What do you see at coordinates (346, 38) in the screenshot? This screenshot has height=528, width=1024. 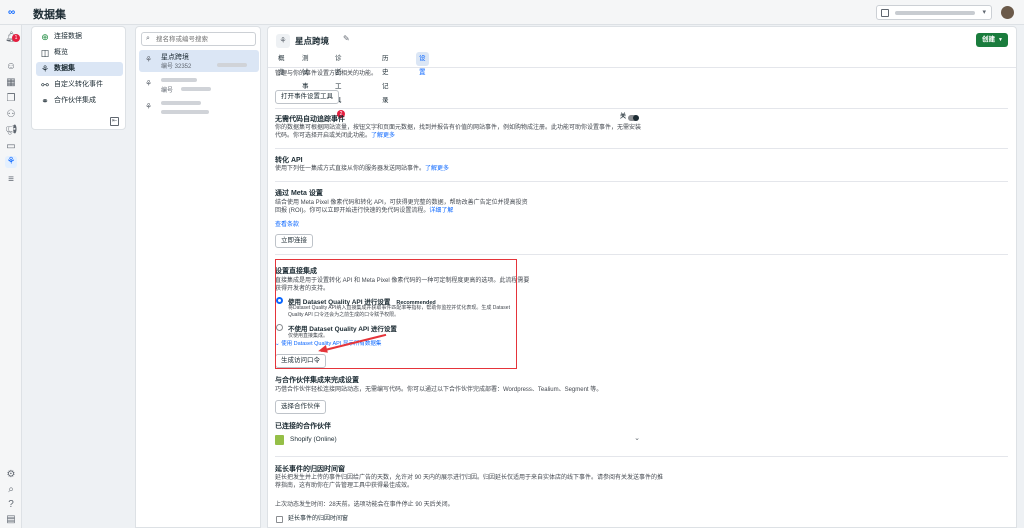 I see `pencil-icon: ✎` at bounding box center [346, 38].